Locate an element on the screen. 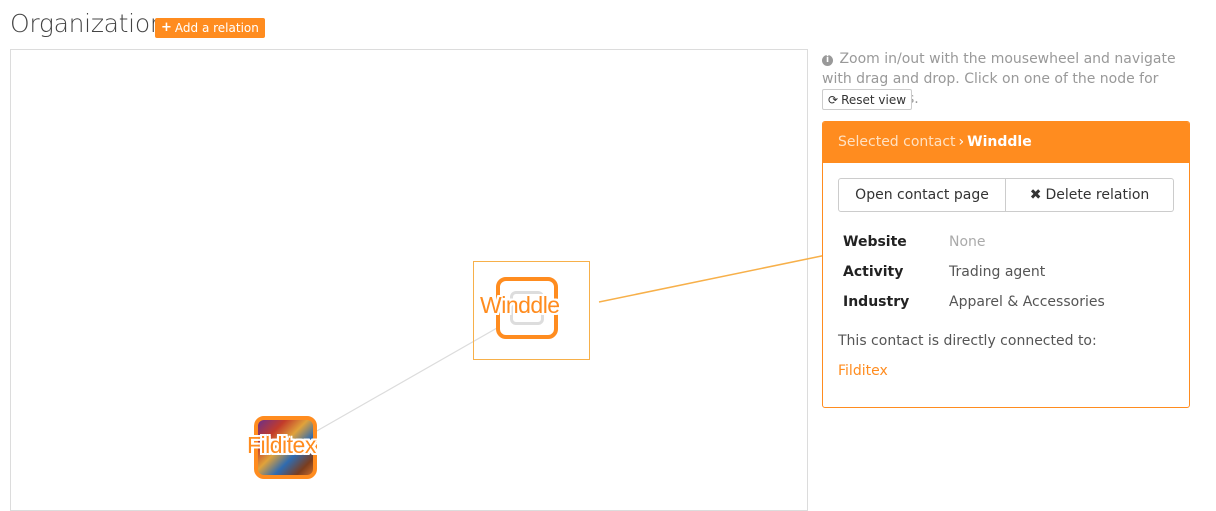 The image size is (1216, 511). close-icon: ✖ is located at coordinates (1035, 195).